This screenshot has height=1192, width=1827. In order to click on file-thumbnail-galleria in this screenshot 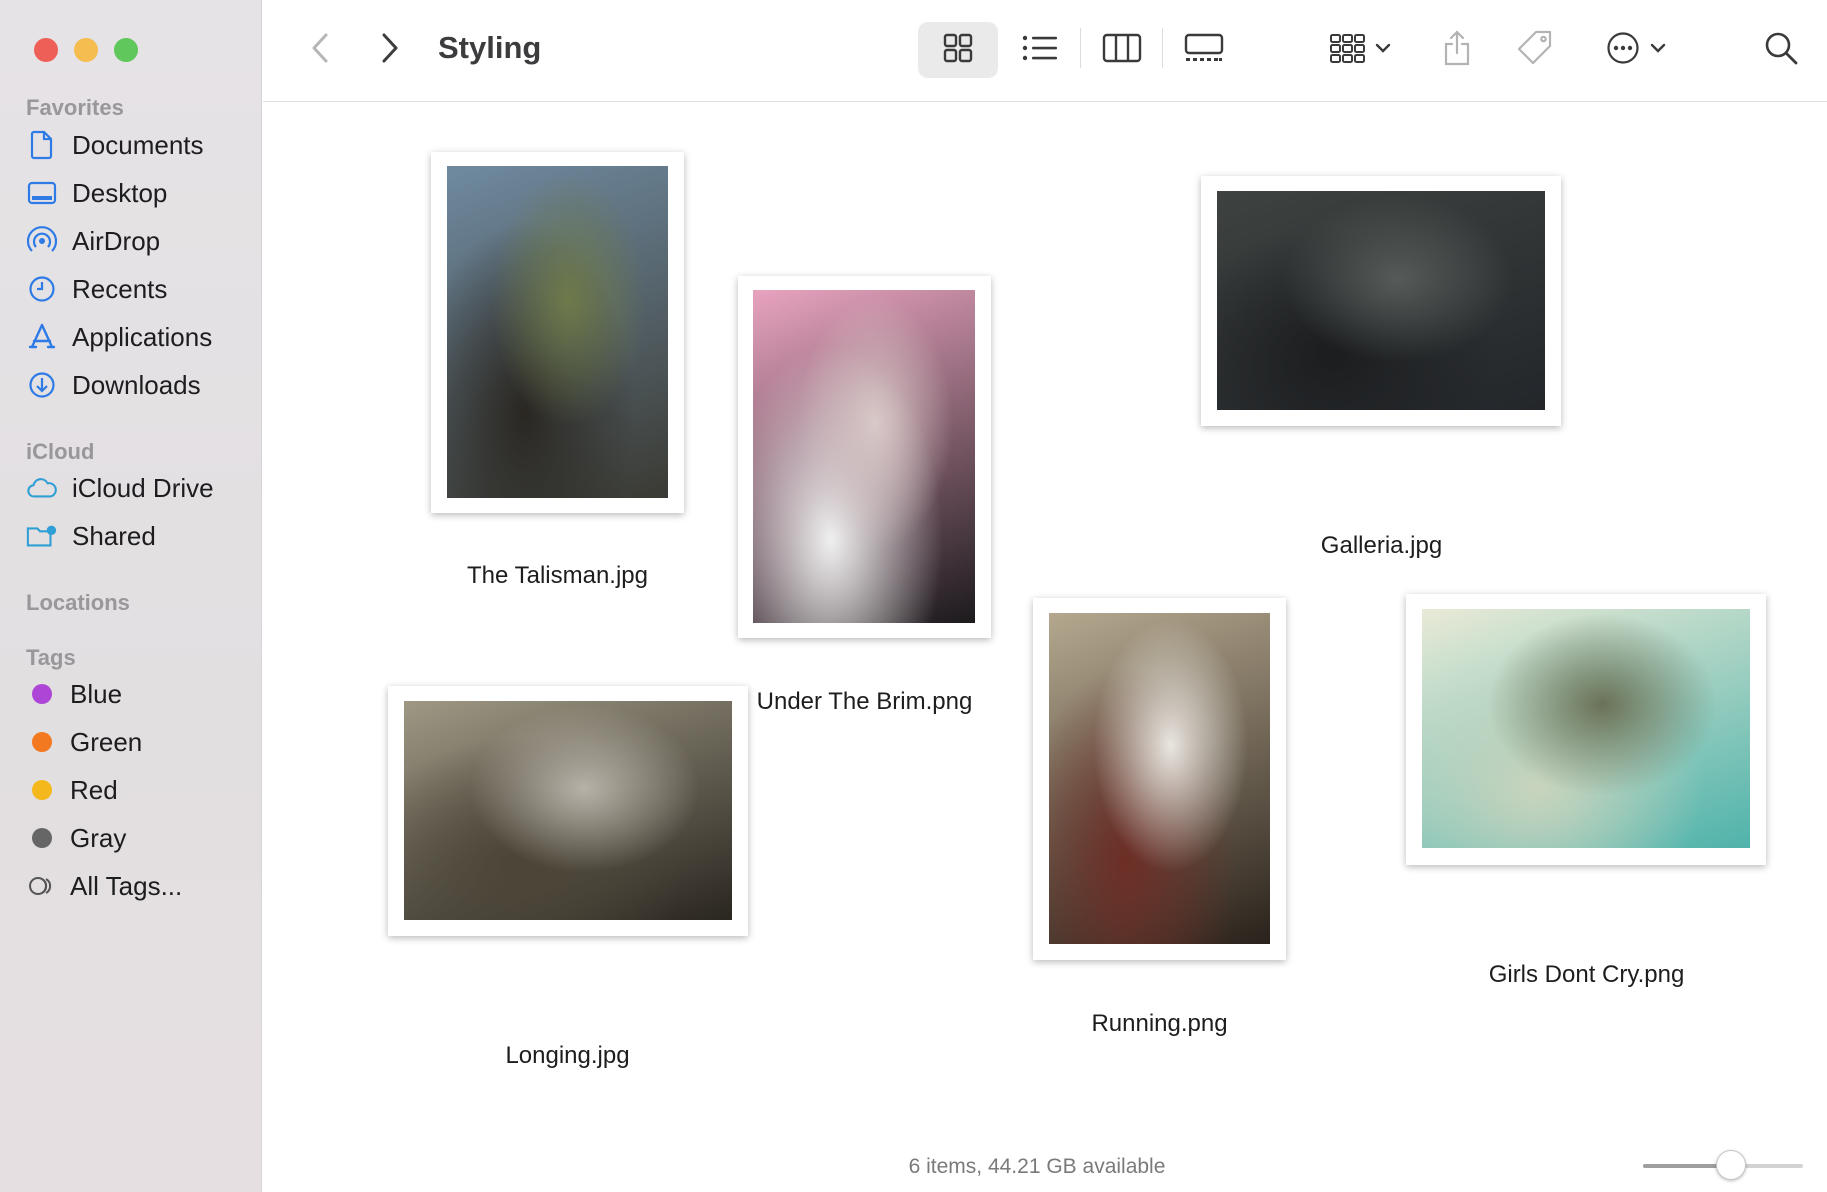, I will do `click(1381, 301)`.